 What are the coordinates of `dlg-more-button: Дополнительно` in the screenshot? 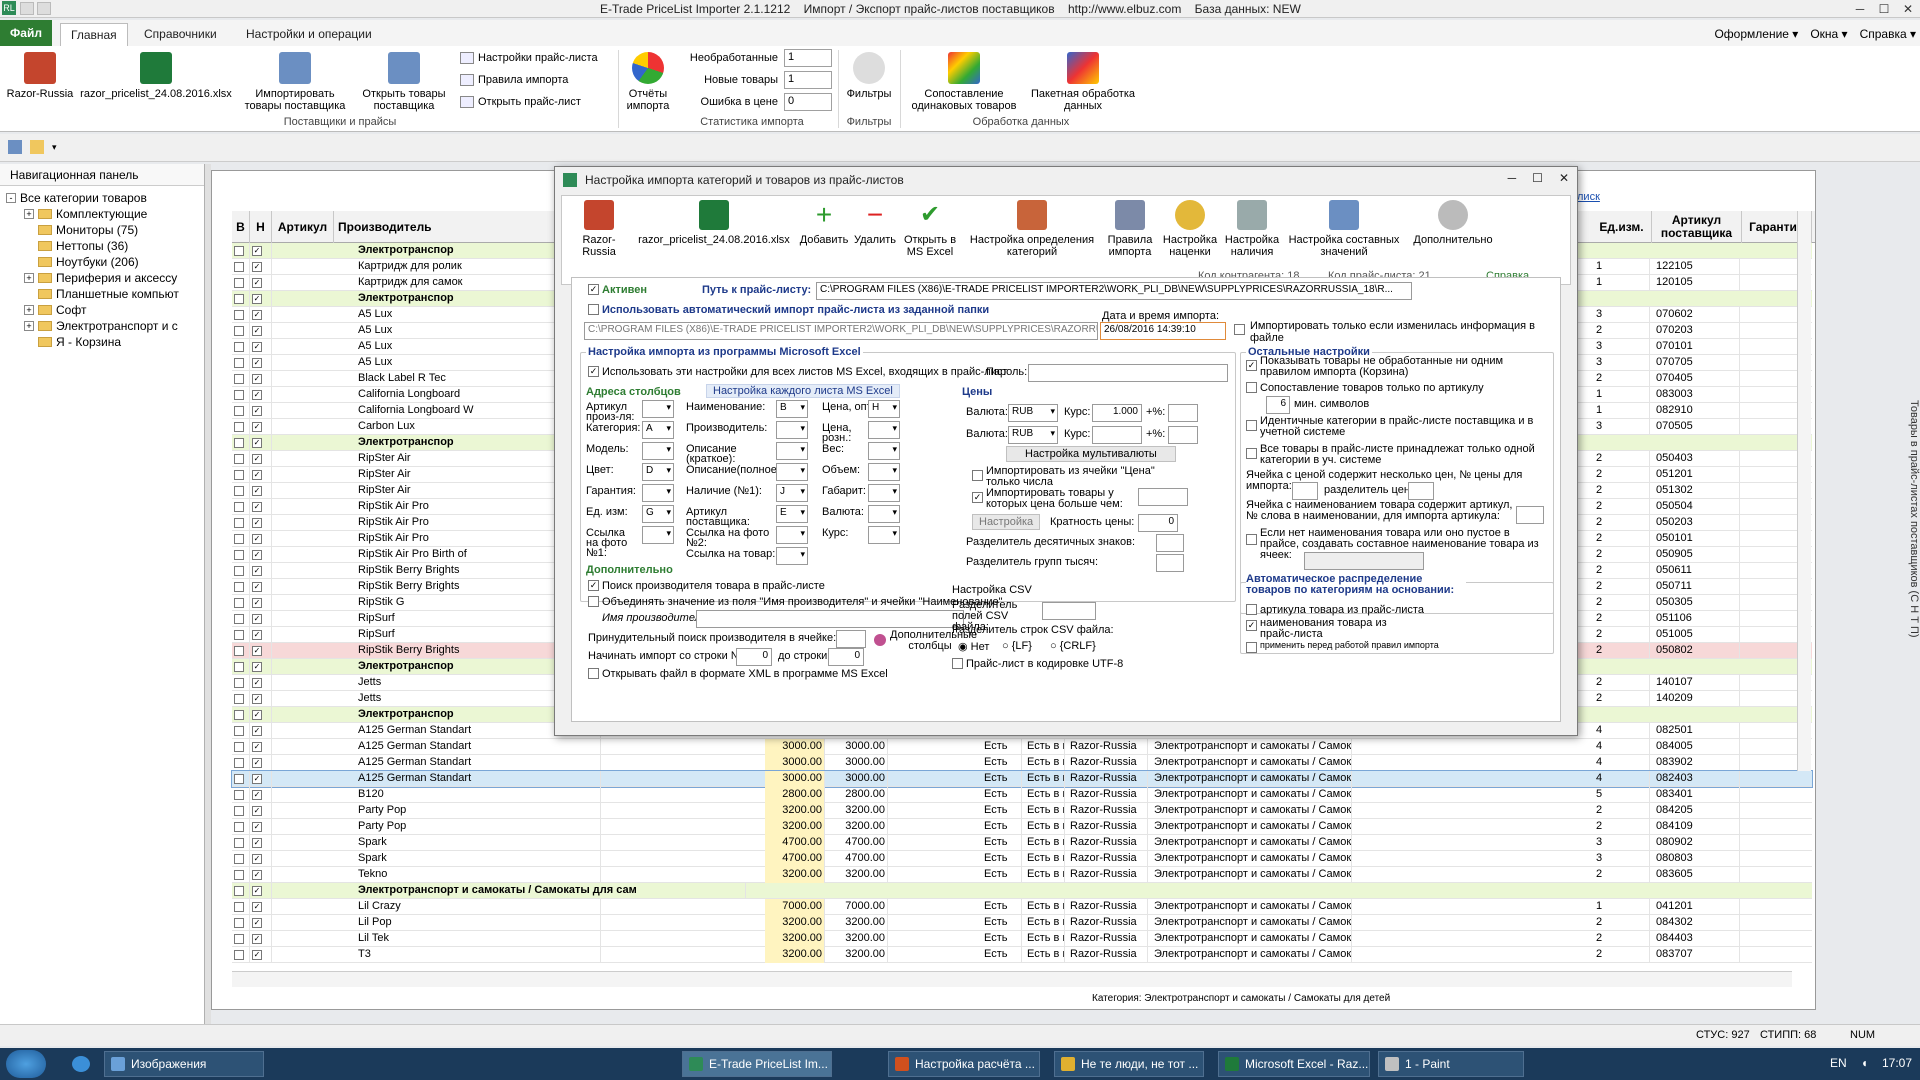 It's located at (1453, 223).